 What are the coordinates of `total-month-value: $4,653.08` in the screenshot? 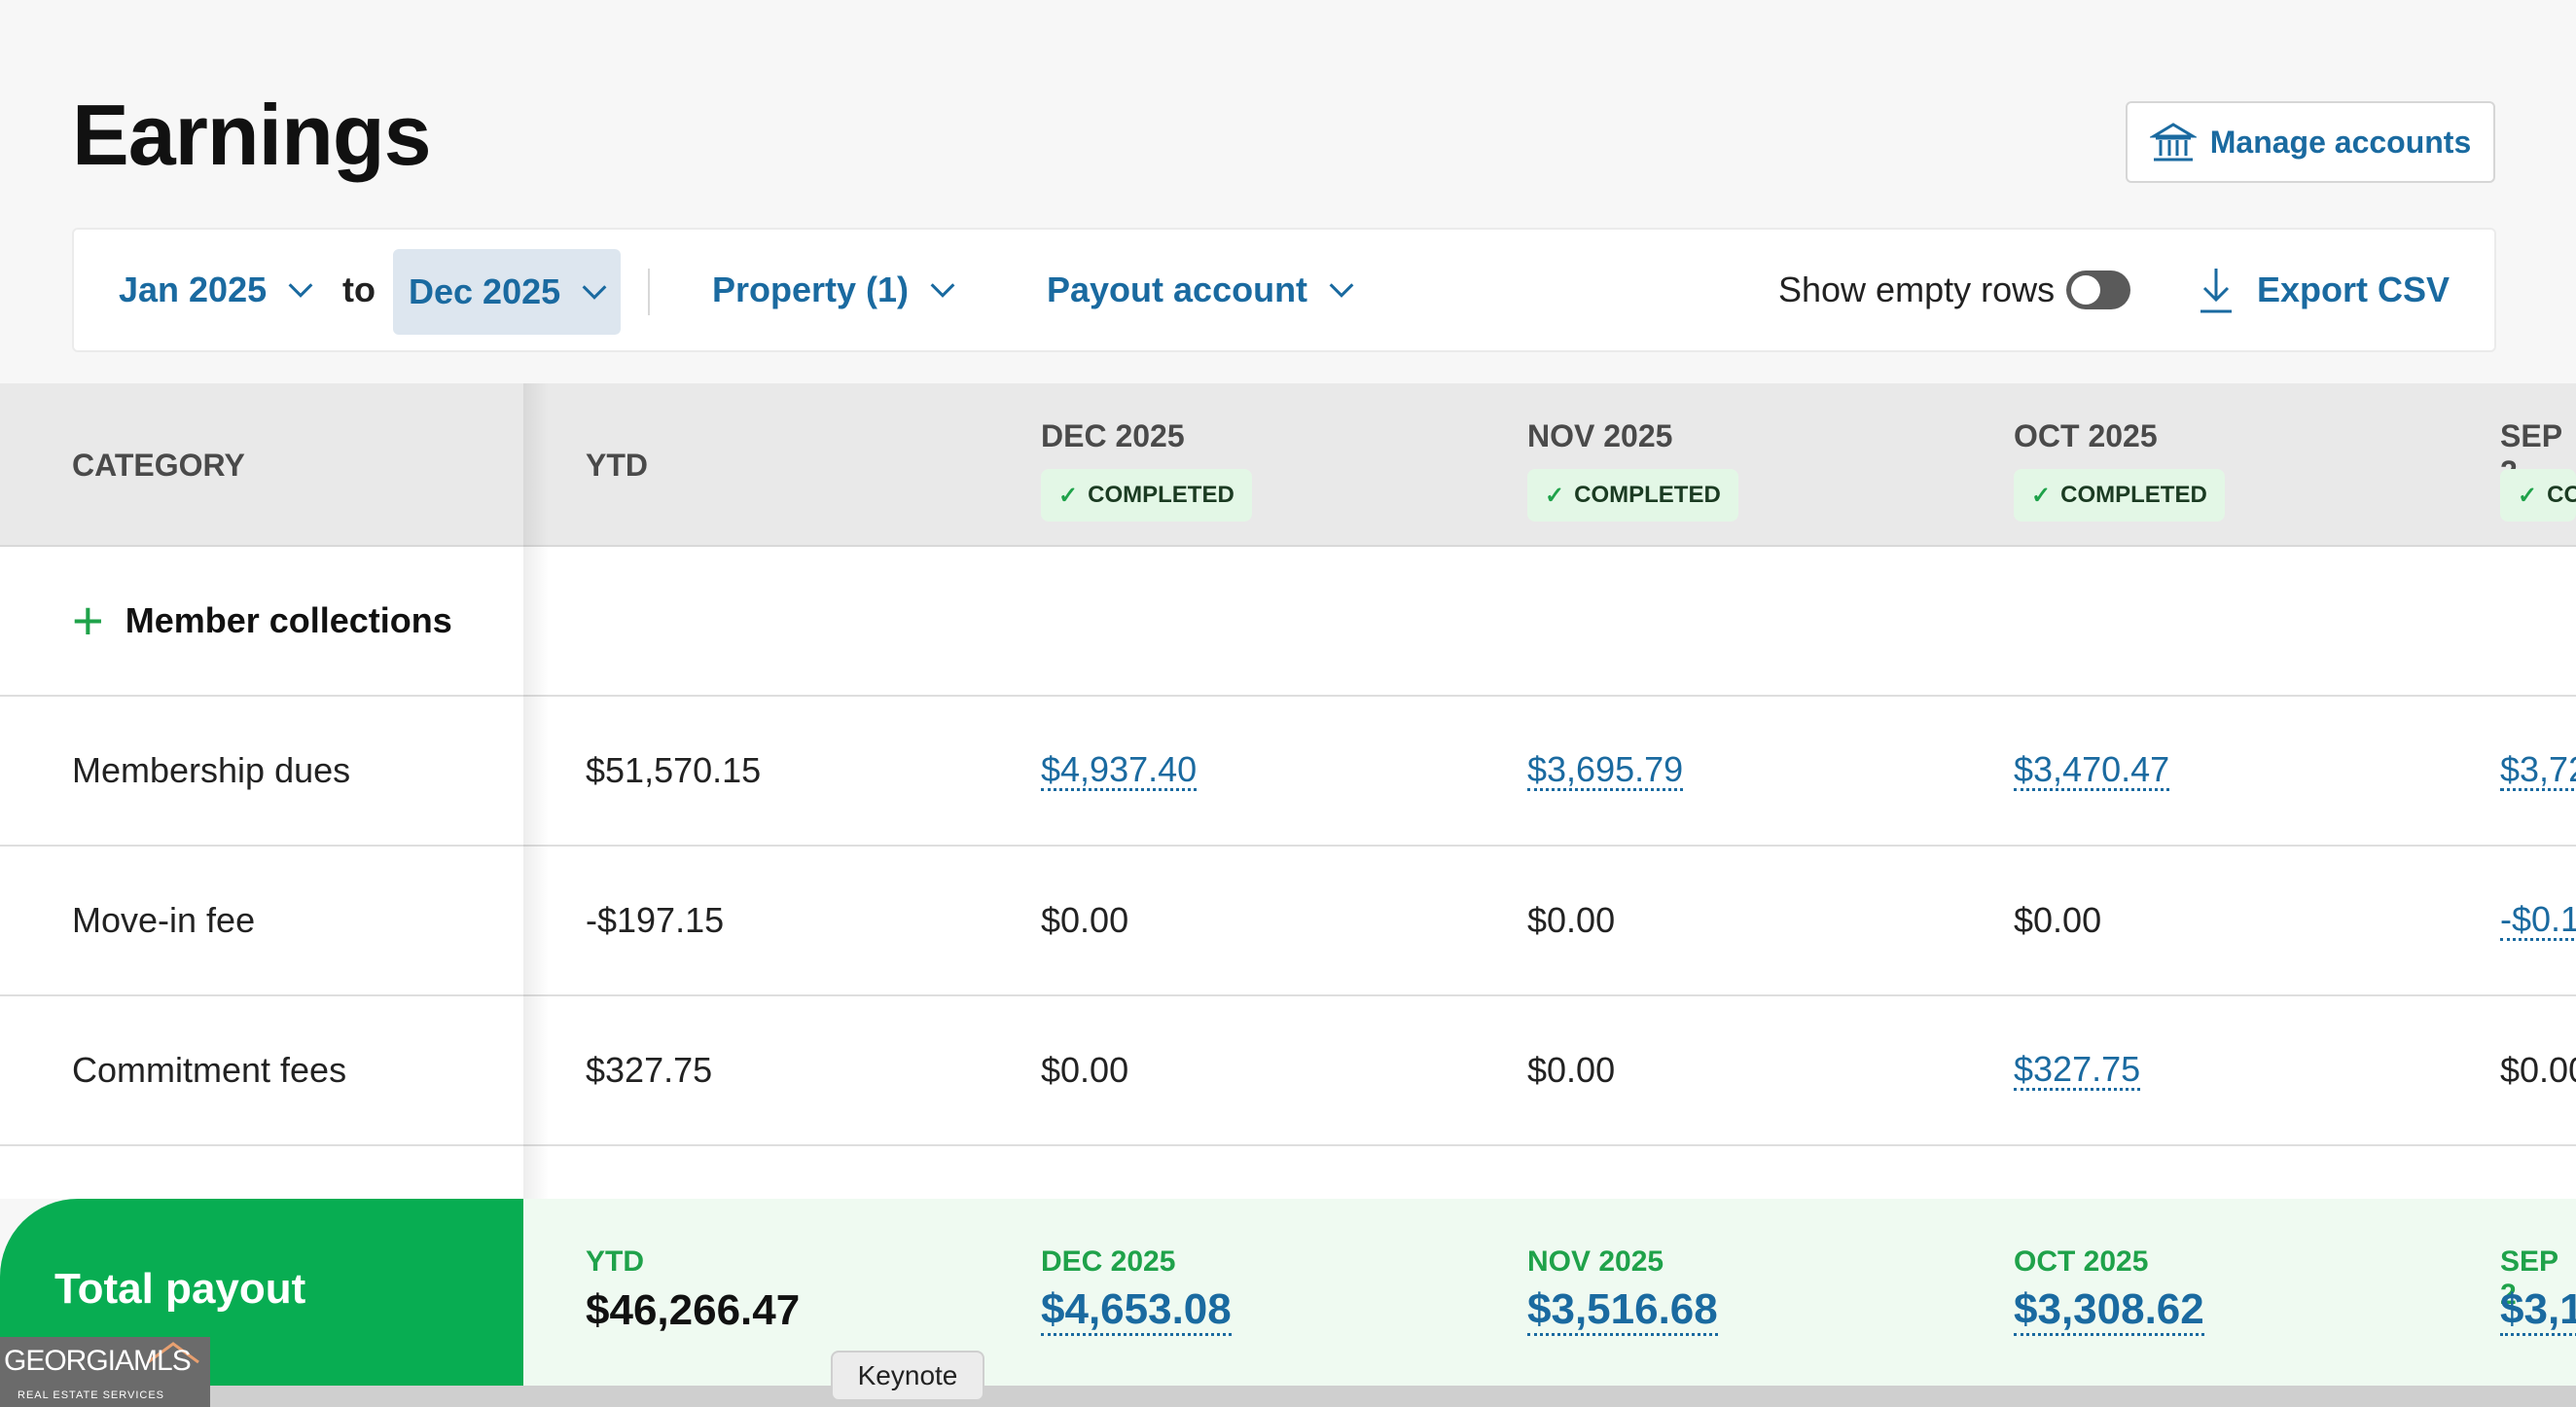 It's located at (1136, 1311).